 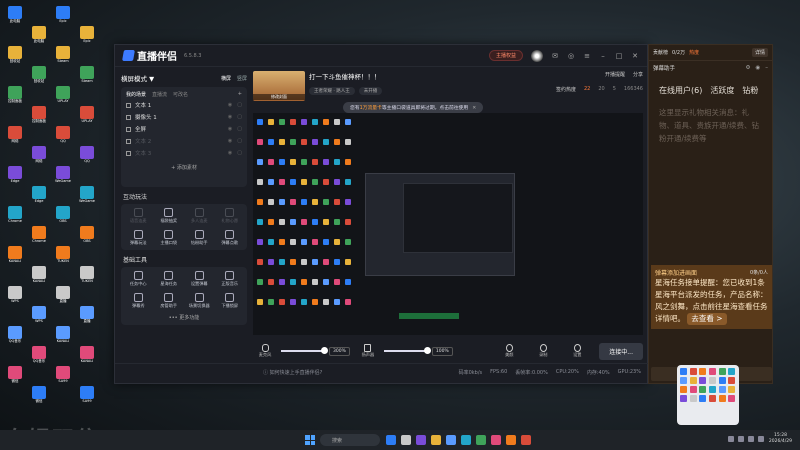 I want to click on tool-button: 下播锁屏, so click(x=230, y=301).